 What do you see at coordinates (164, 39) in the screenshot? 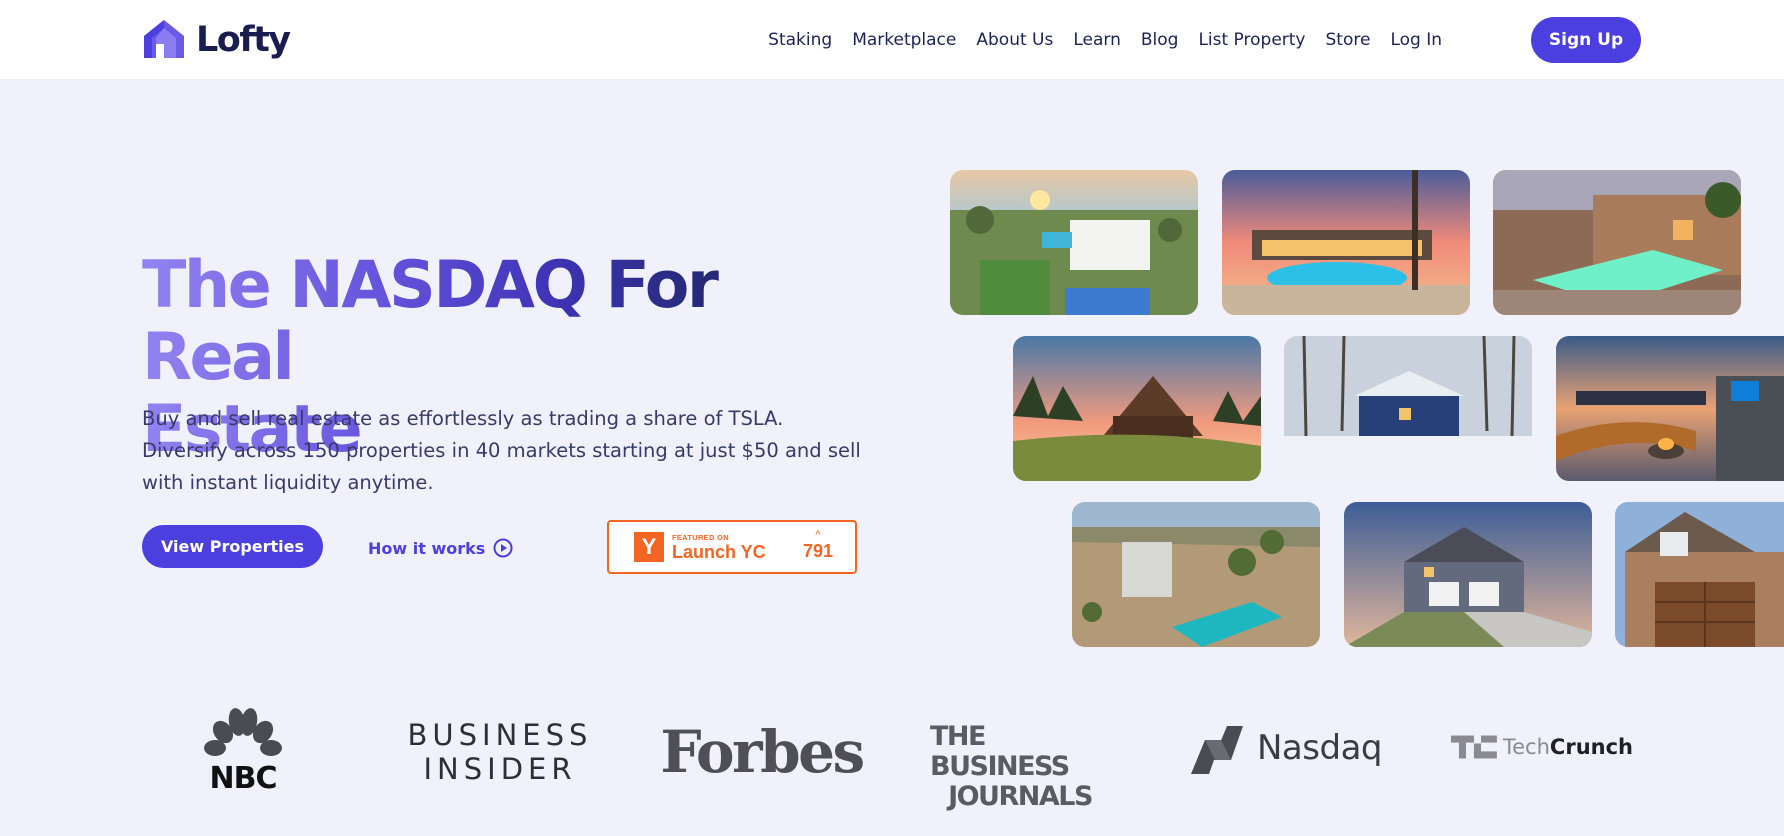
I see `house-logo-icon` at bounding box center [164, 39].